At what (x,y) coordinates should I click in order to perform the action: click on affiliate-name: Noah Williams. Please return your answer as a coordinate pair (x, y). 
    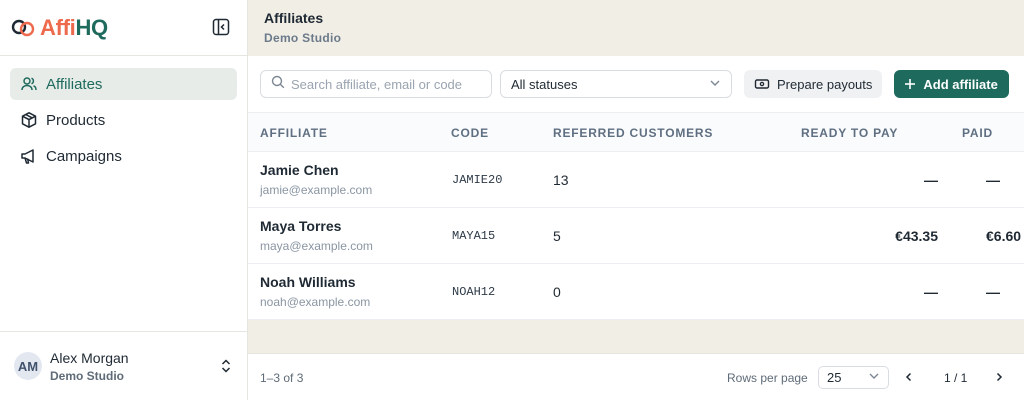
    Looking at the image, I should click on (308, 282).